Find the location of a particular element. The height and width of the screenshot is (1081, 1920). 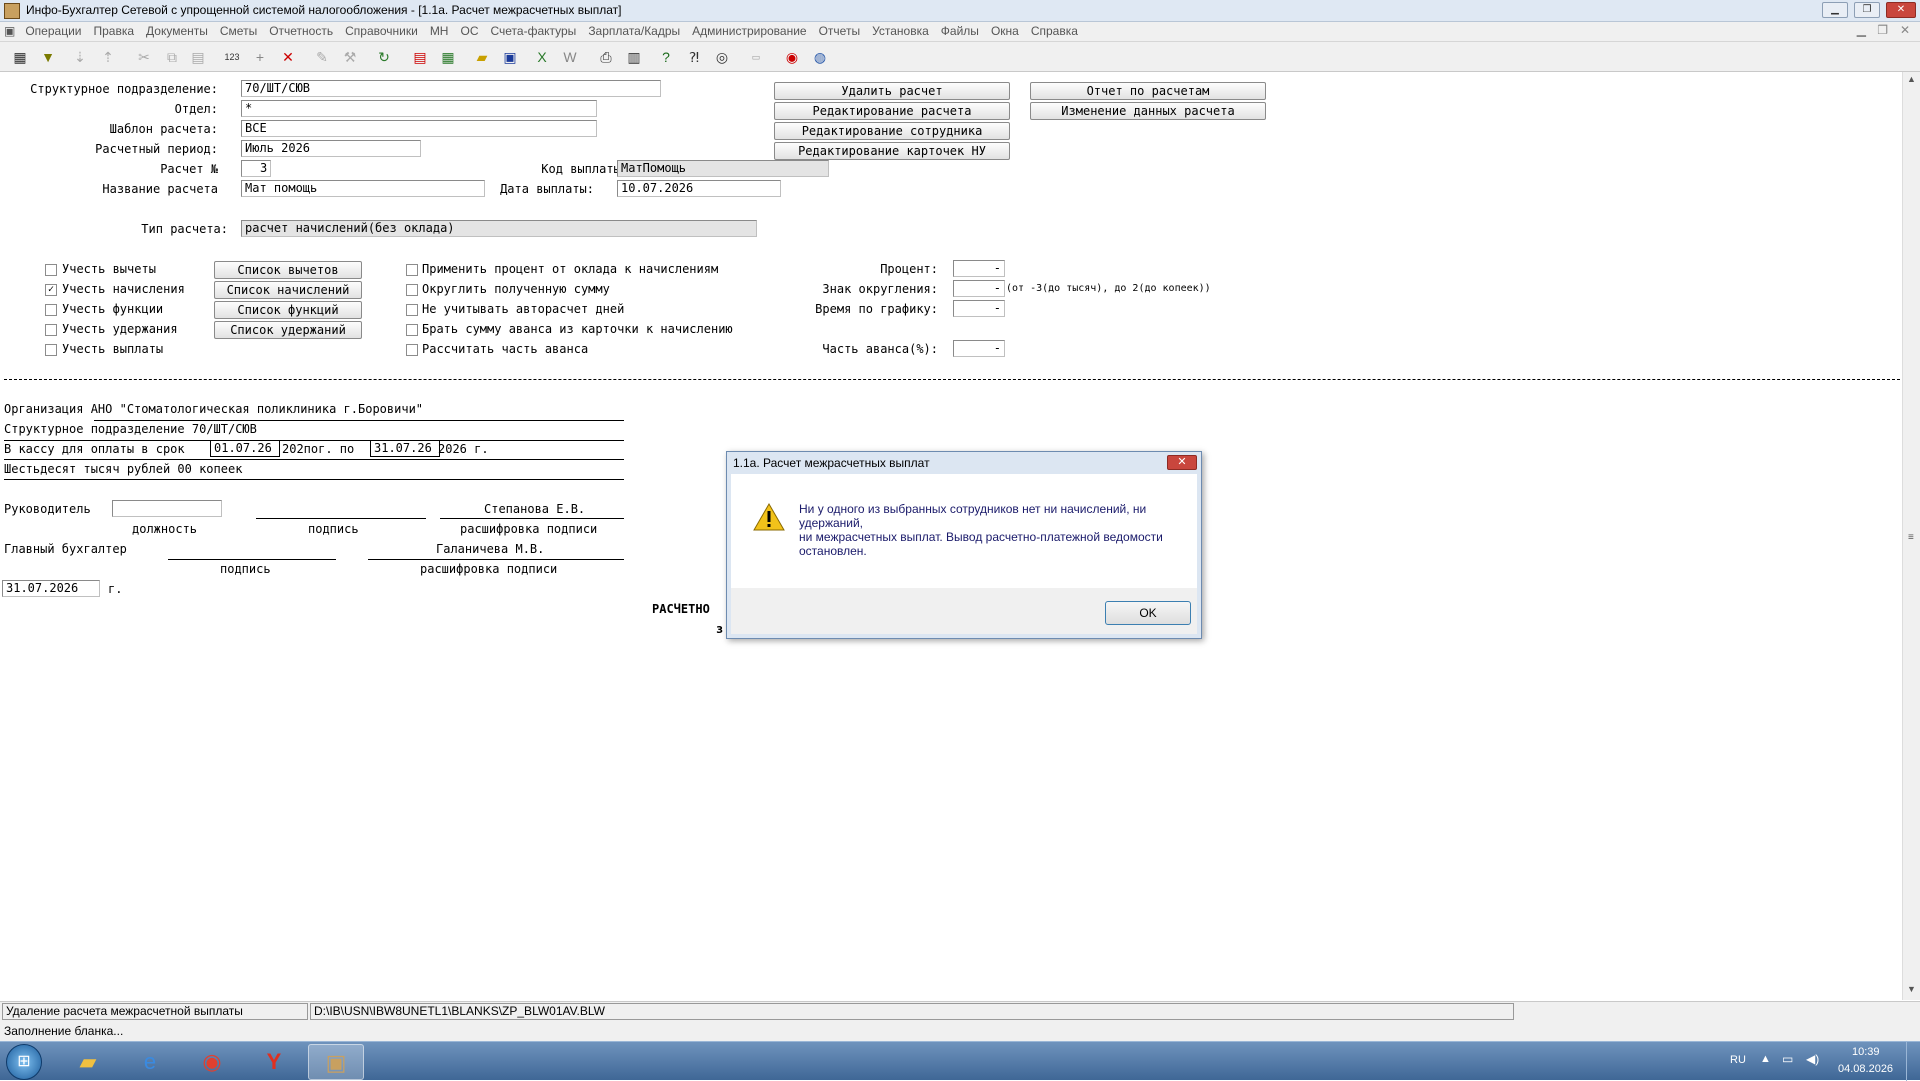

support-icon: ◉ is located at coordinates (792, 57).